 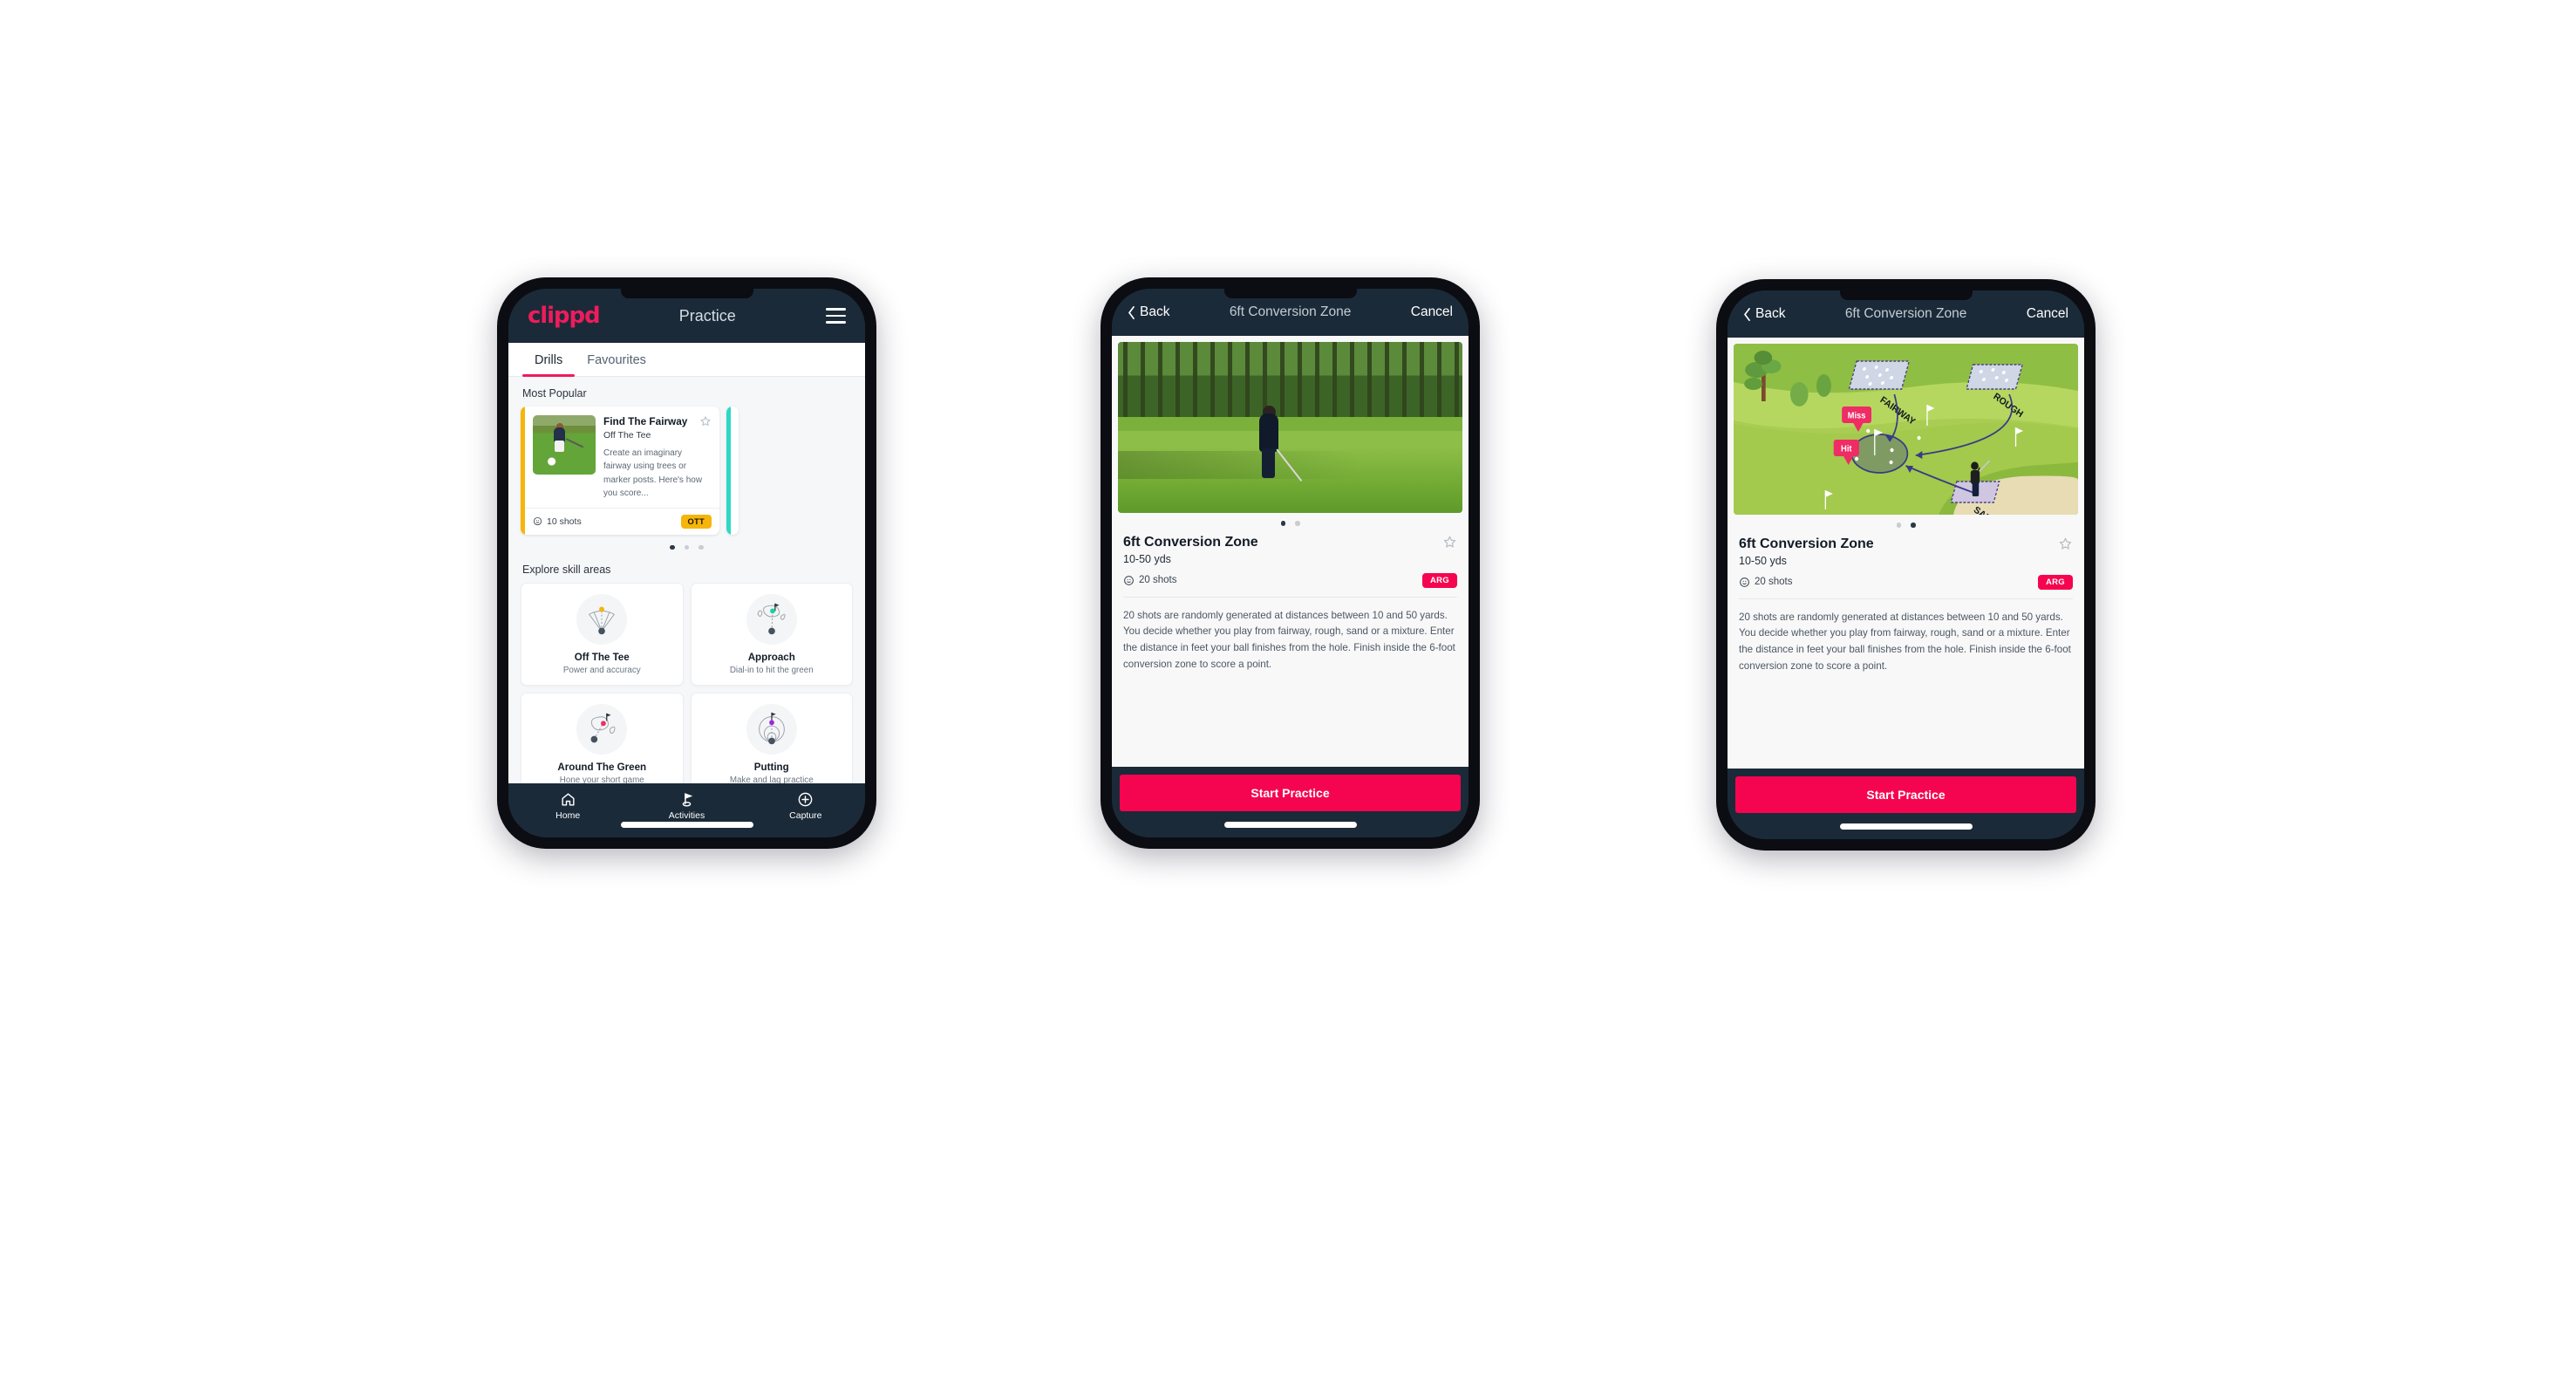 I want to click on skill-title: Approach, so click(x=771, y=658).